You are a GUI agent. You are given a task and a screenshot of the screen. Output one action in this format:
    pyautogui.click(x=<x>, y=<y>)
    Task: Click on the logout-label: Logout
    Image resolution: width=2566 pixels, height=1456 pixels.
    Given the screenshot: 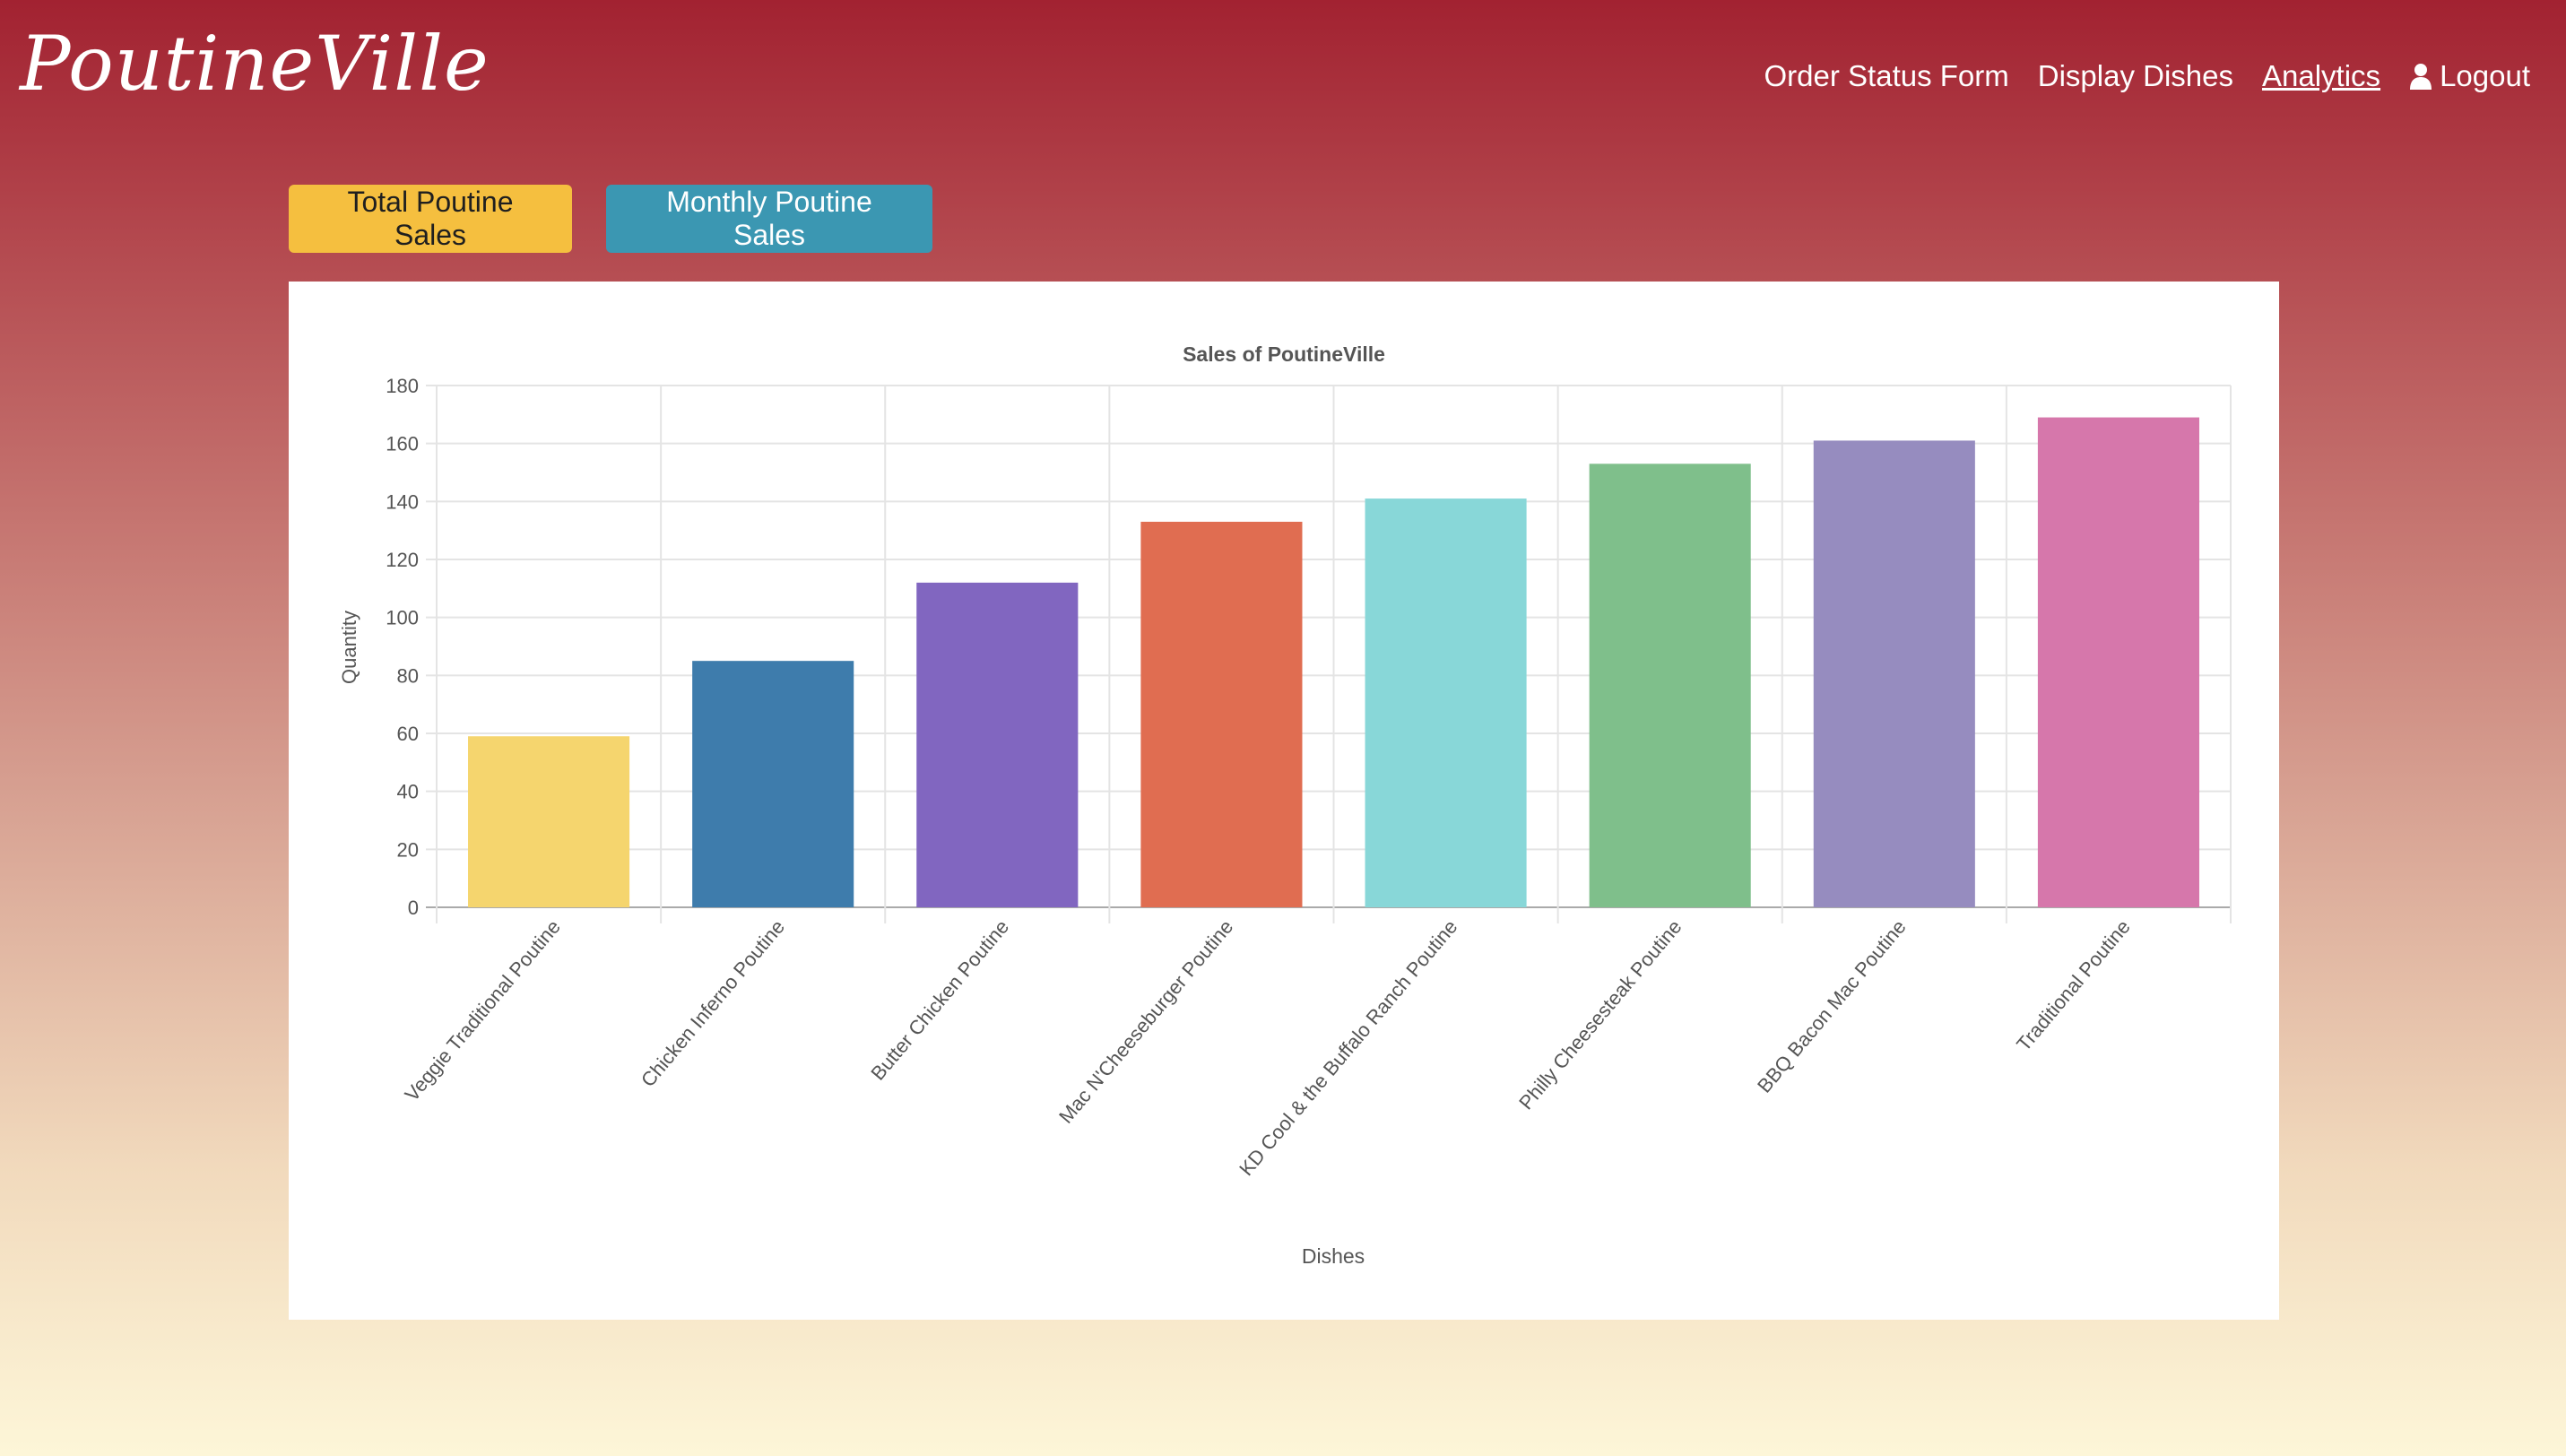 What is the action you would take?
    pyautogui.click(x=2485, y=75)
    